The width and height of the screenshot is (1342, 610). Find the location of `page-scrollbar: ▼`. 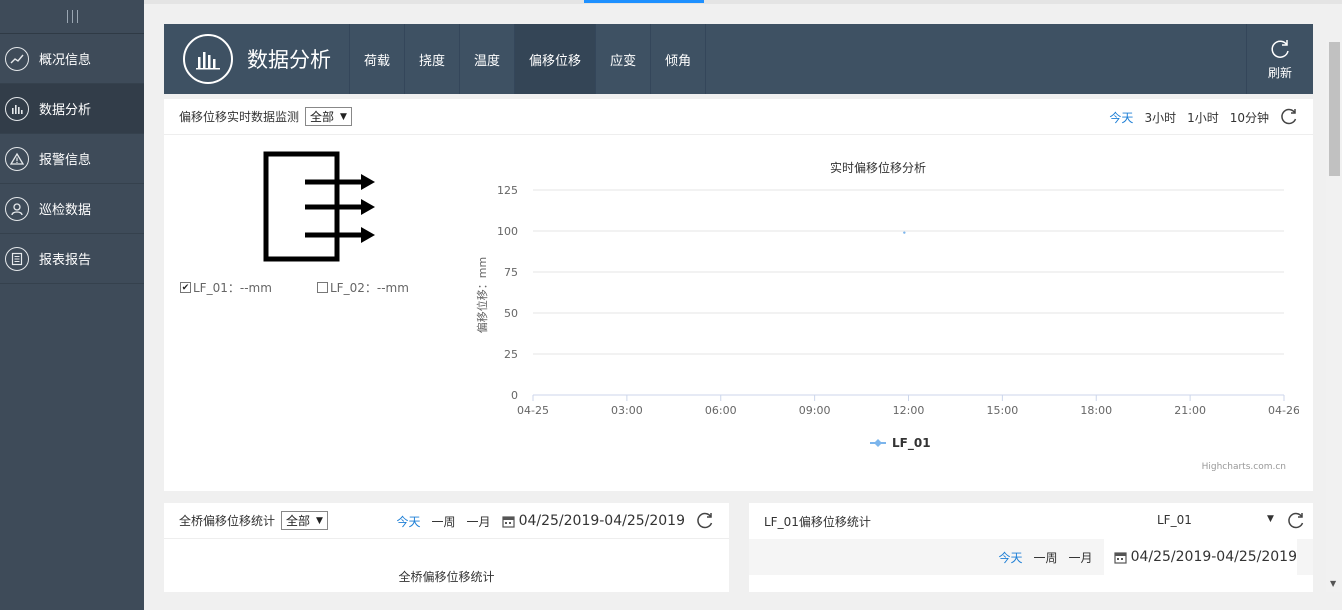

page-scrollbar: ▼ is located at coordinates (1334, 316).